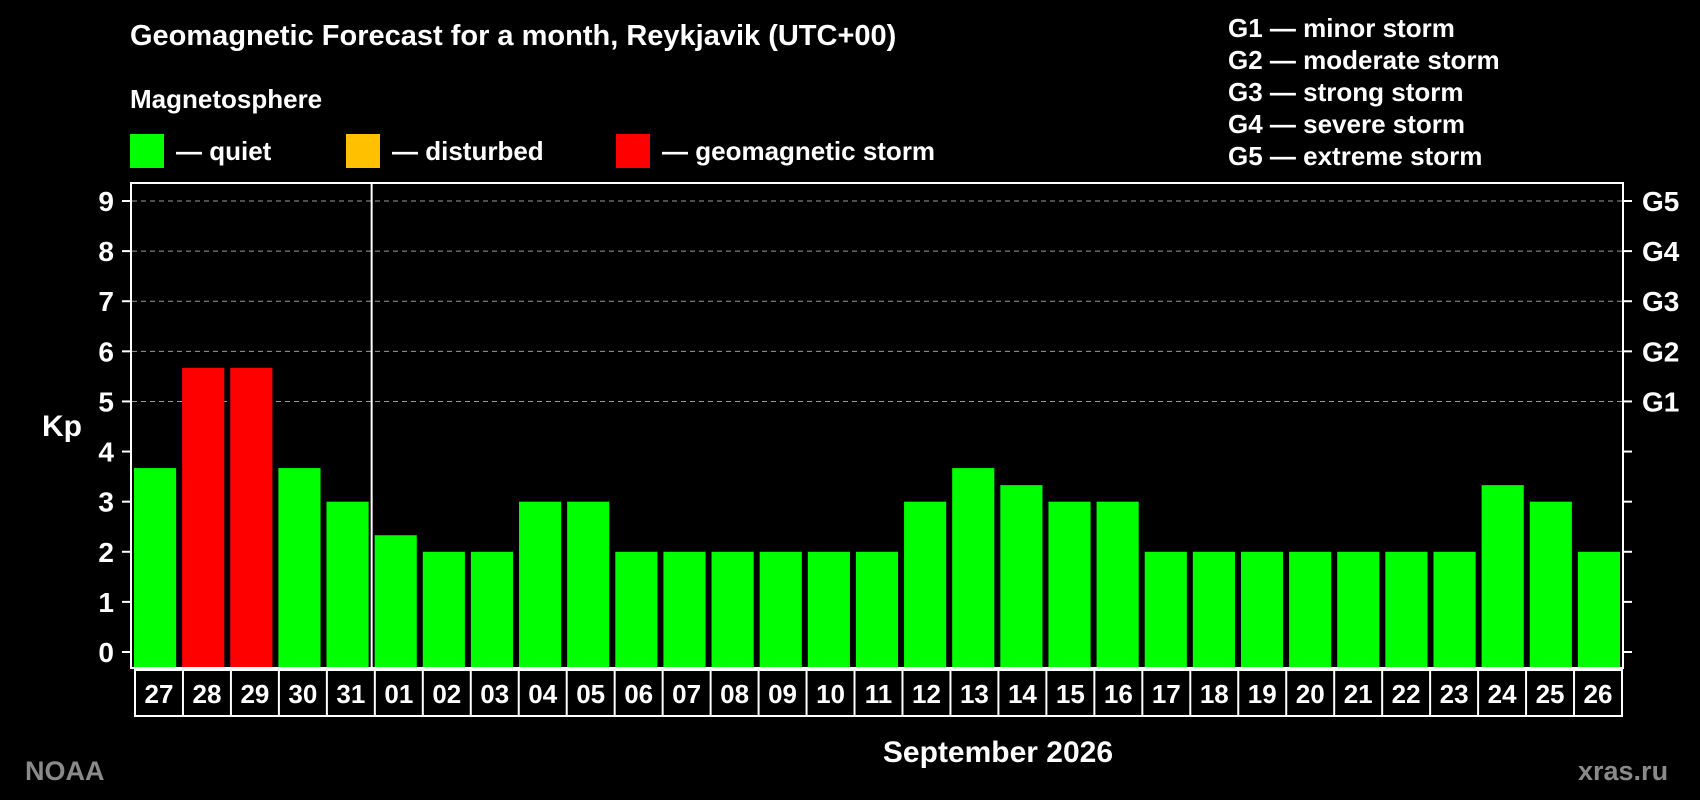 The image size is (1700, 800). What do you see at coordinates (106, 602) in the screenshot?
I see `y-tick-label-1: 1` at bounding box center [106, 602].